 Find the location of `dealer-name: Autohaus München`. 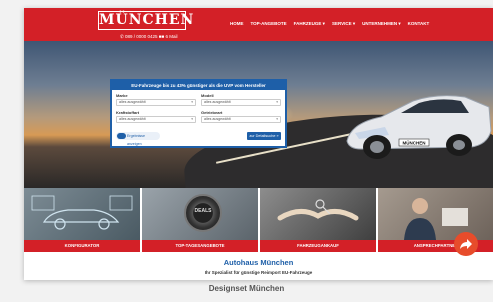

dealer-name: Autohaus München is located at coordinates (258, 262).